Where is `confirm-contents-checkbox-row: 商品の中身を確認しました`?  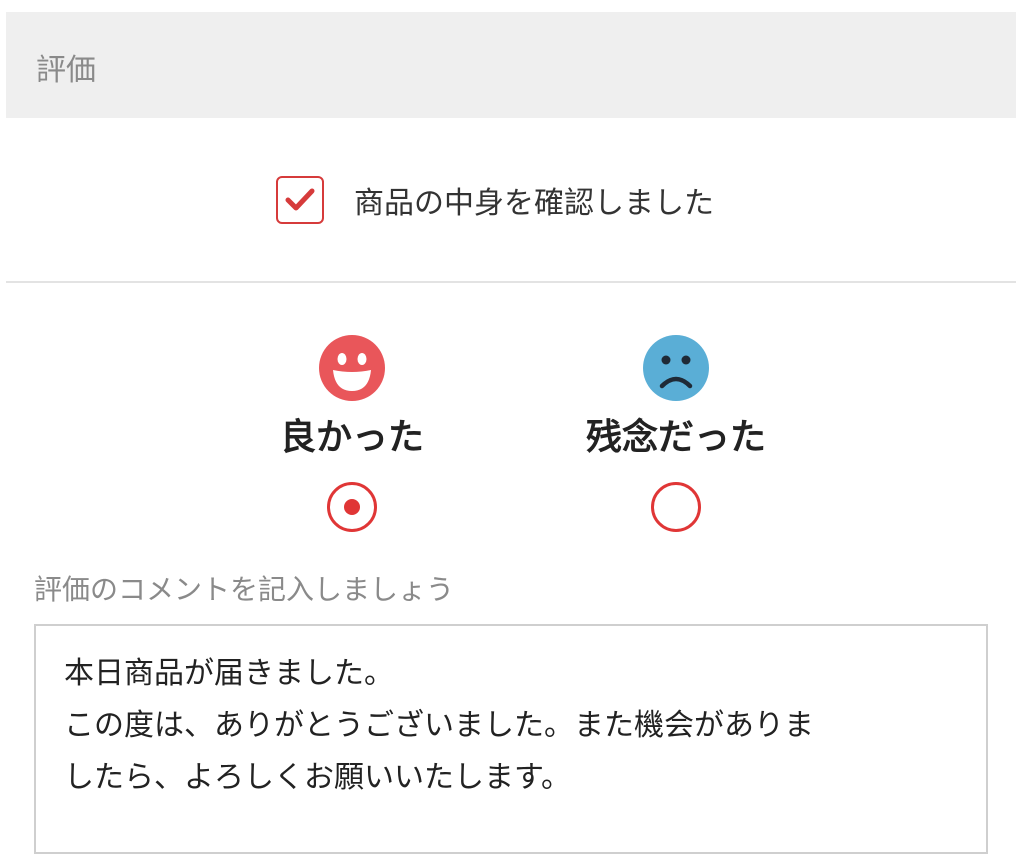
confirm-contents-checkbox-row: 商品の中身を確認しました is located at coordinates (495, 200).